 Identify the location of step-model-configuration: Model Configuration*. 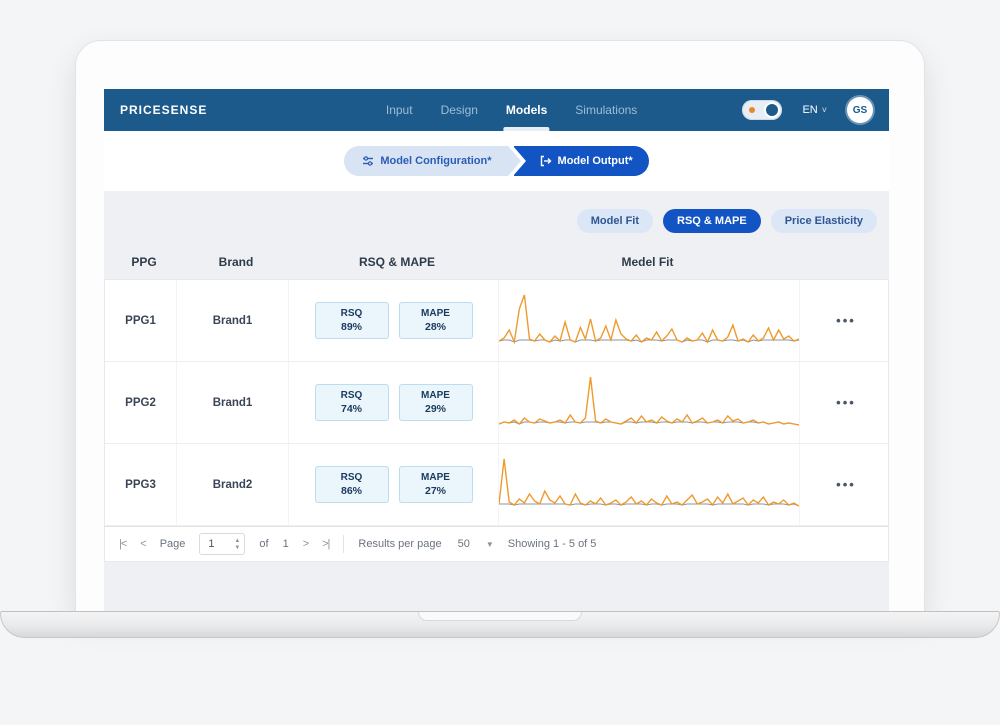
(432, 161).